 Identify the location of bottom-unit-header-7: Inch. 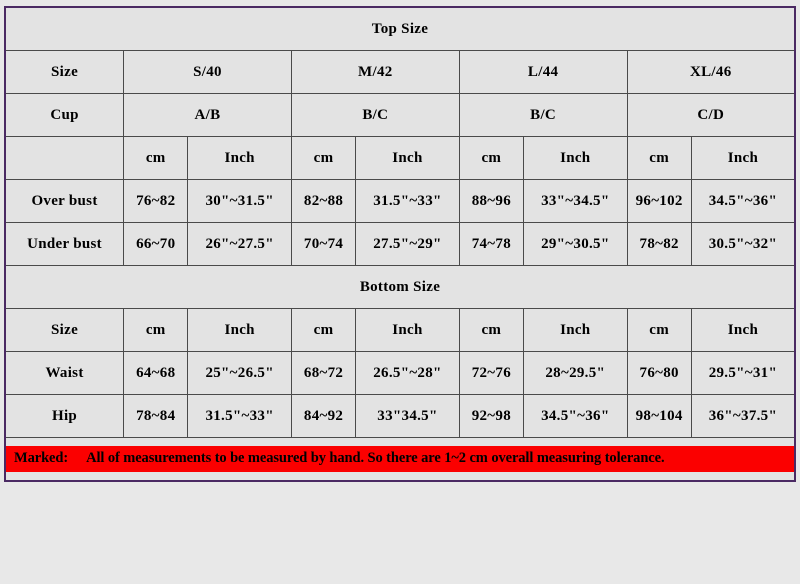
(743, 330).